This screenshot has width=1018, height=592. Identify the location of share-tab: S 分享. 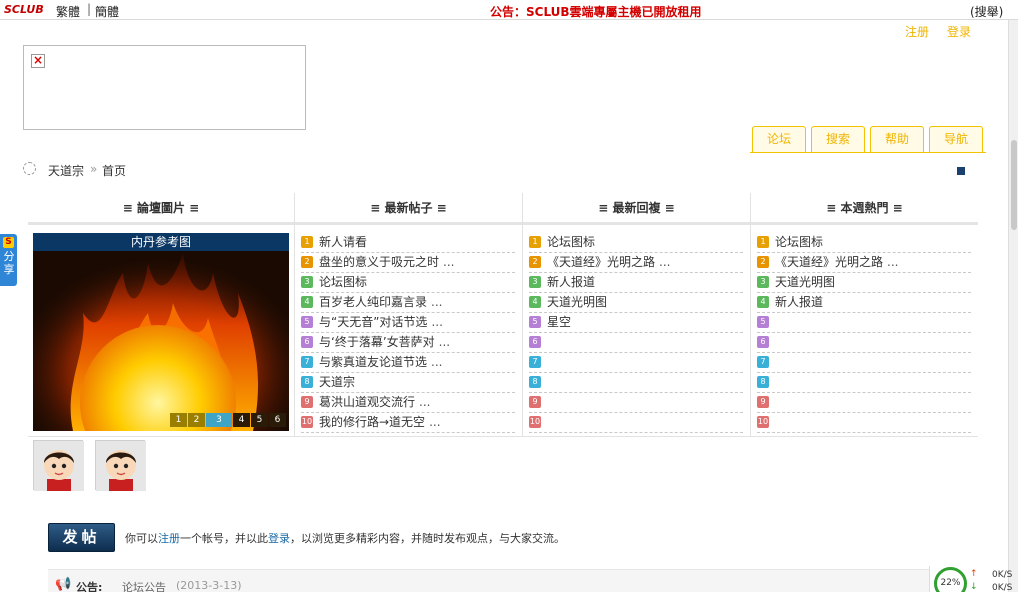
(8, 260).